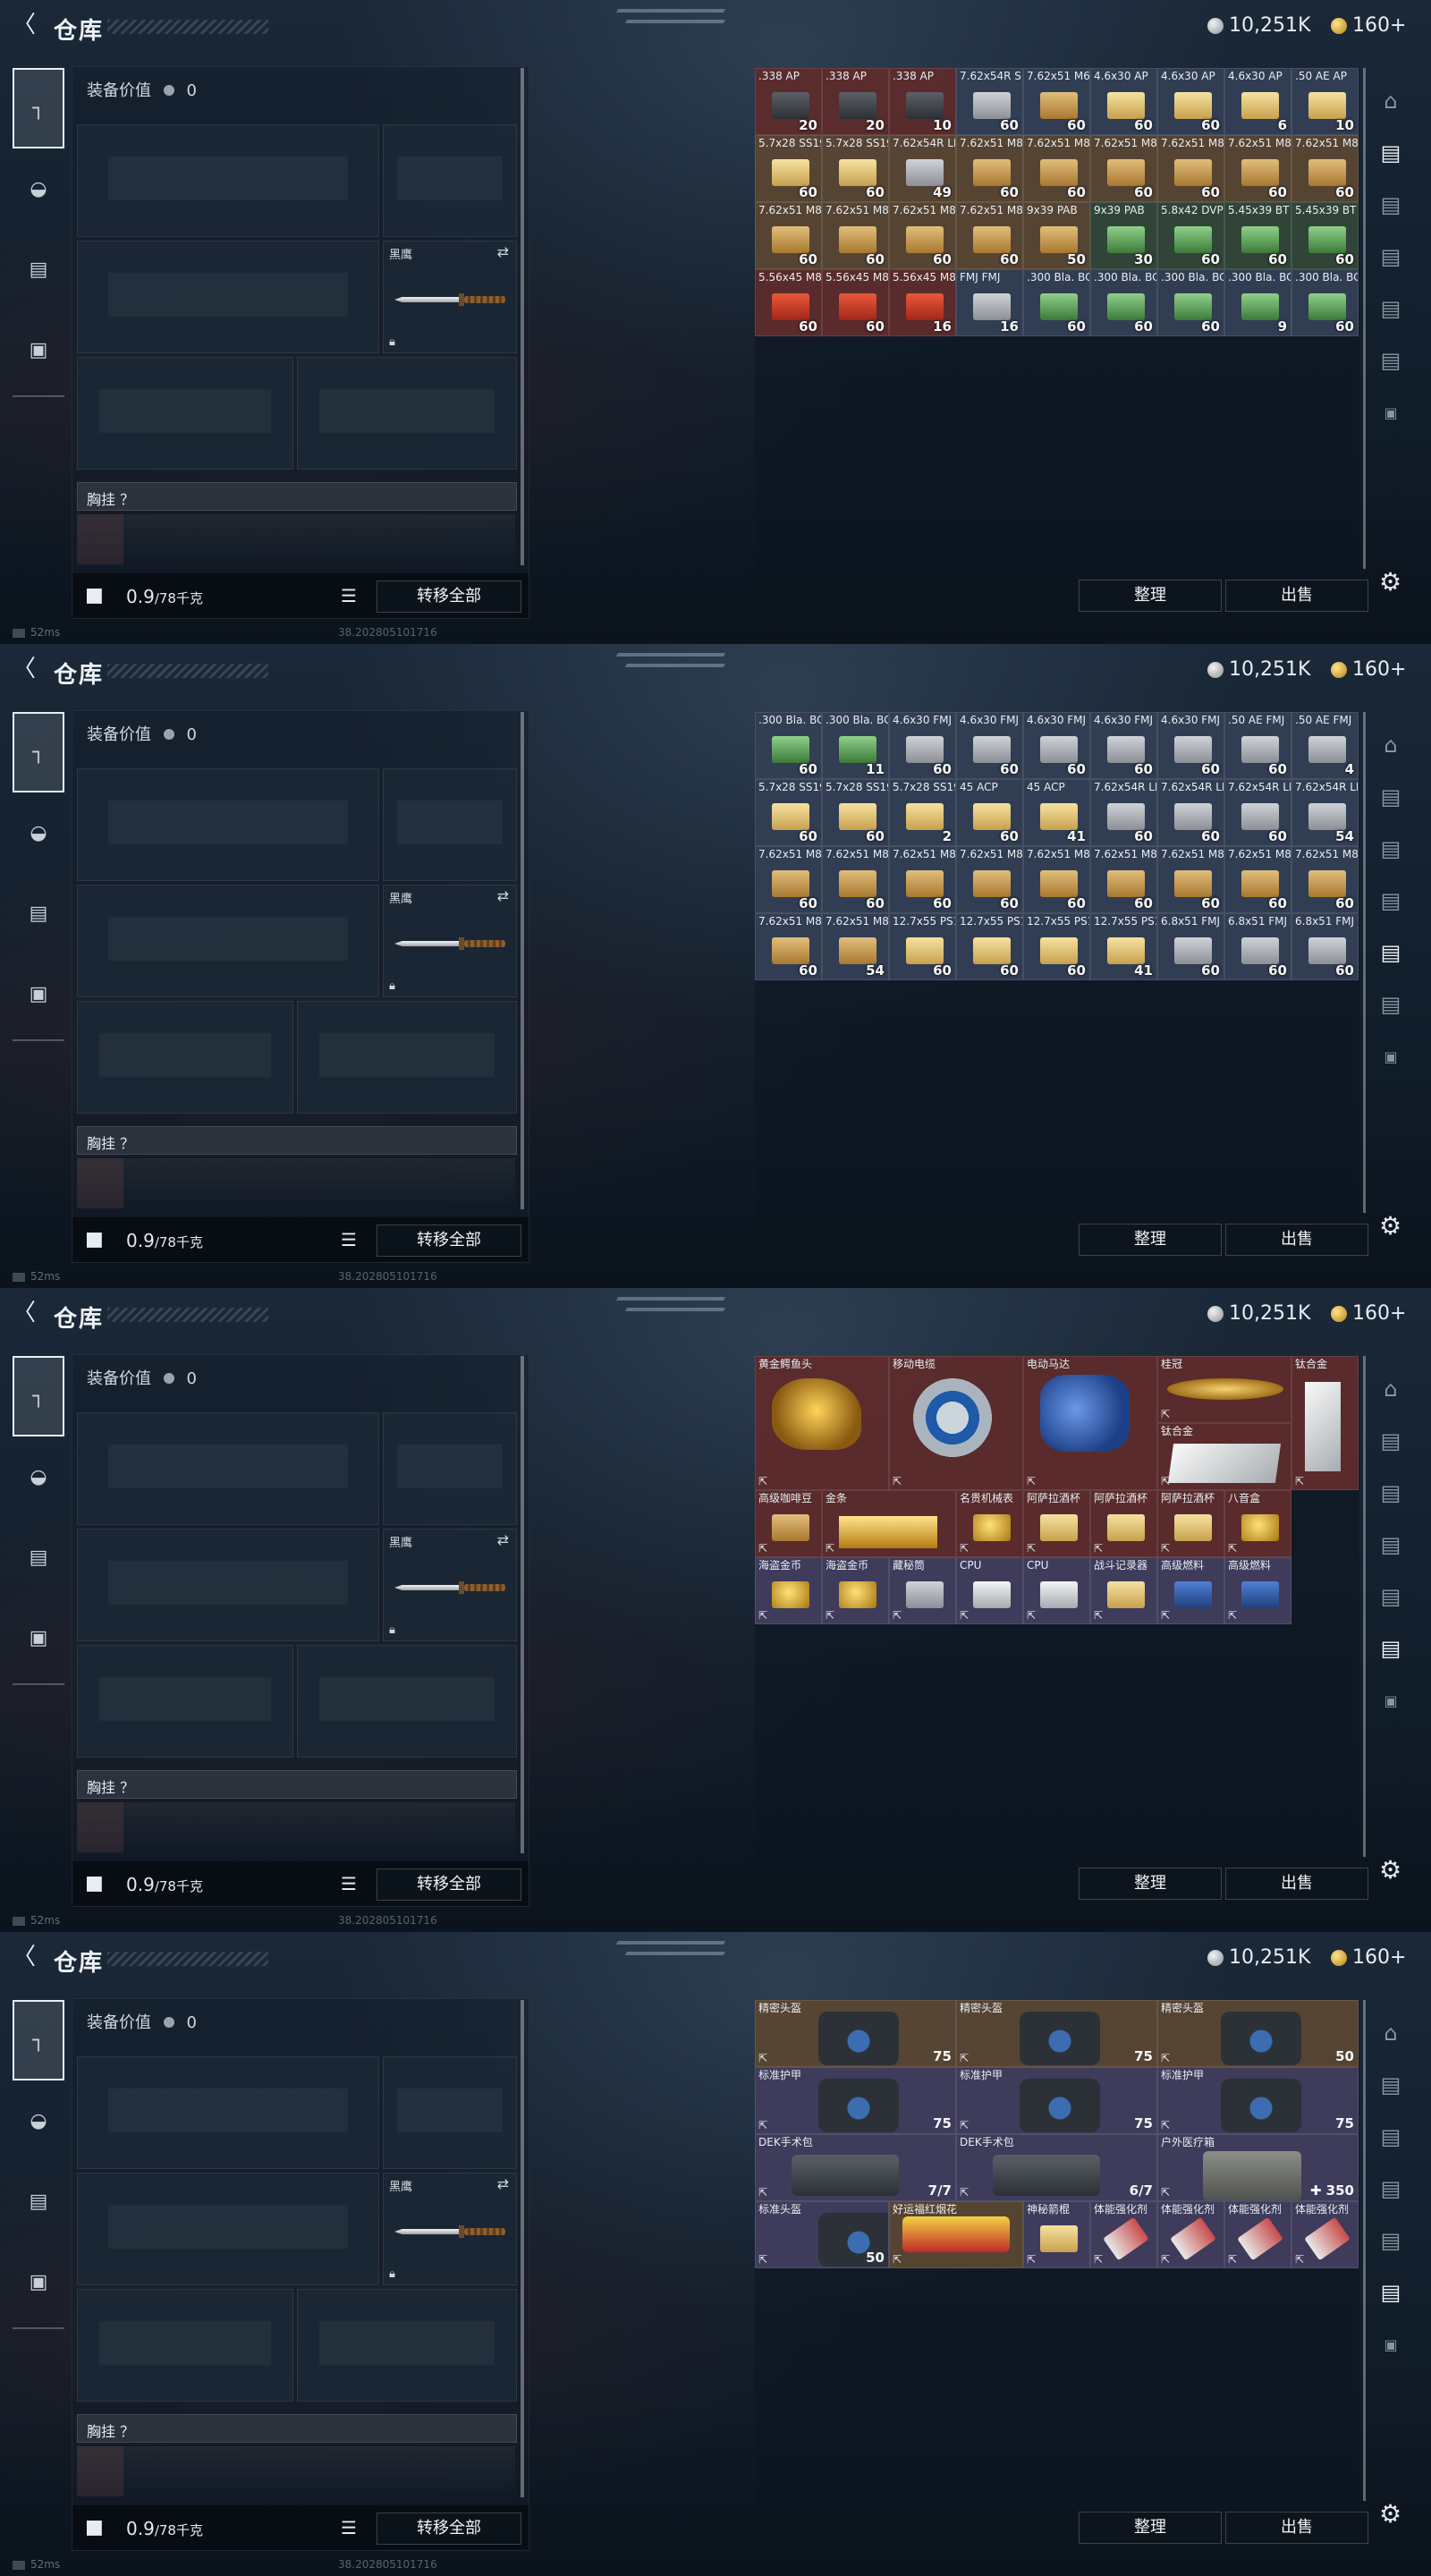  Describe the element at coordinates (789, 168) in the screenshot. I see `stash-item: 5.7x28 SS190 60` at that location.